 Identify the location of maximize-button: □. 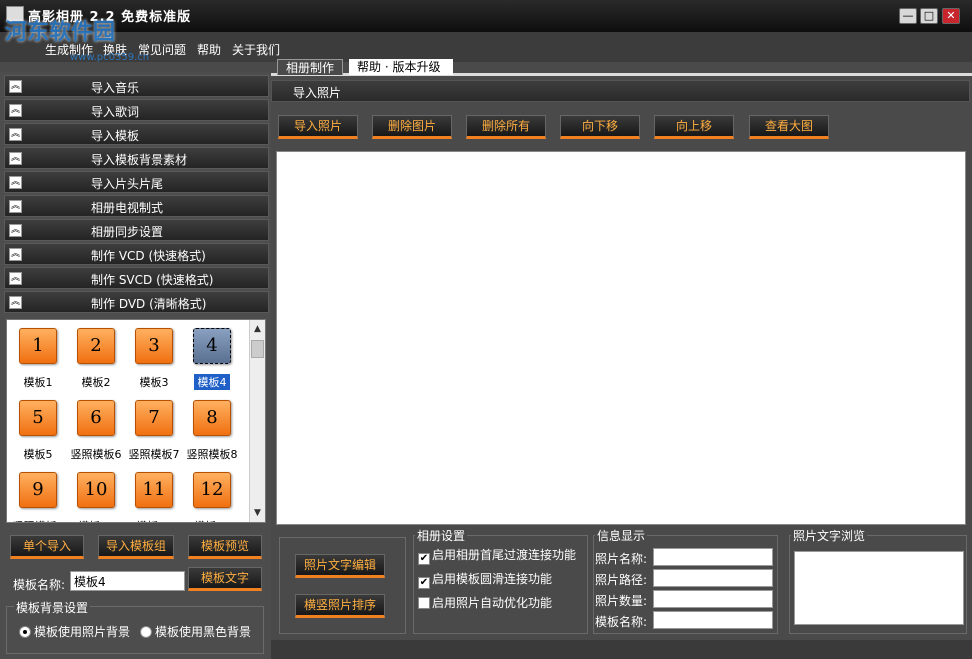
(929, 16).